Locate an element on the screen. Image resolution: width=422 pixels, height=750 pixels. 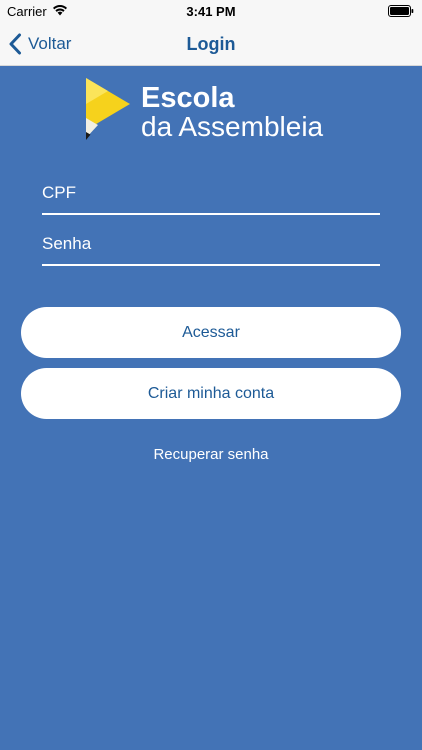
chevron-left-icon is located at coordinates (15, 44).